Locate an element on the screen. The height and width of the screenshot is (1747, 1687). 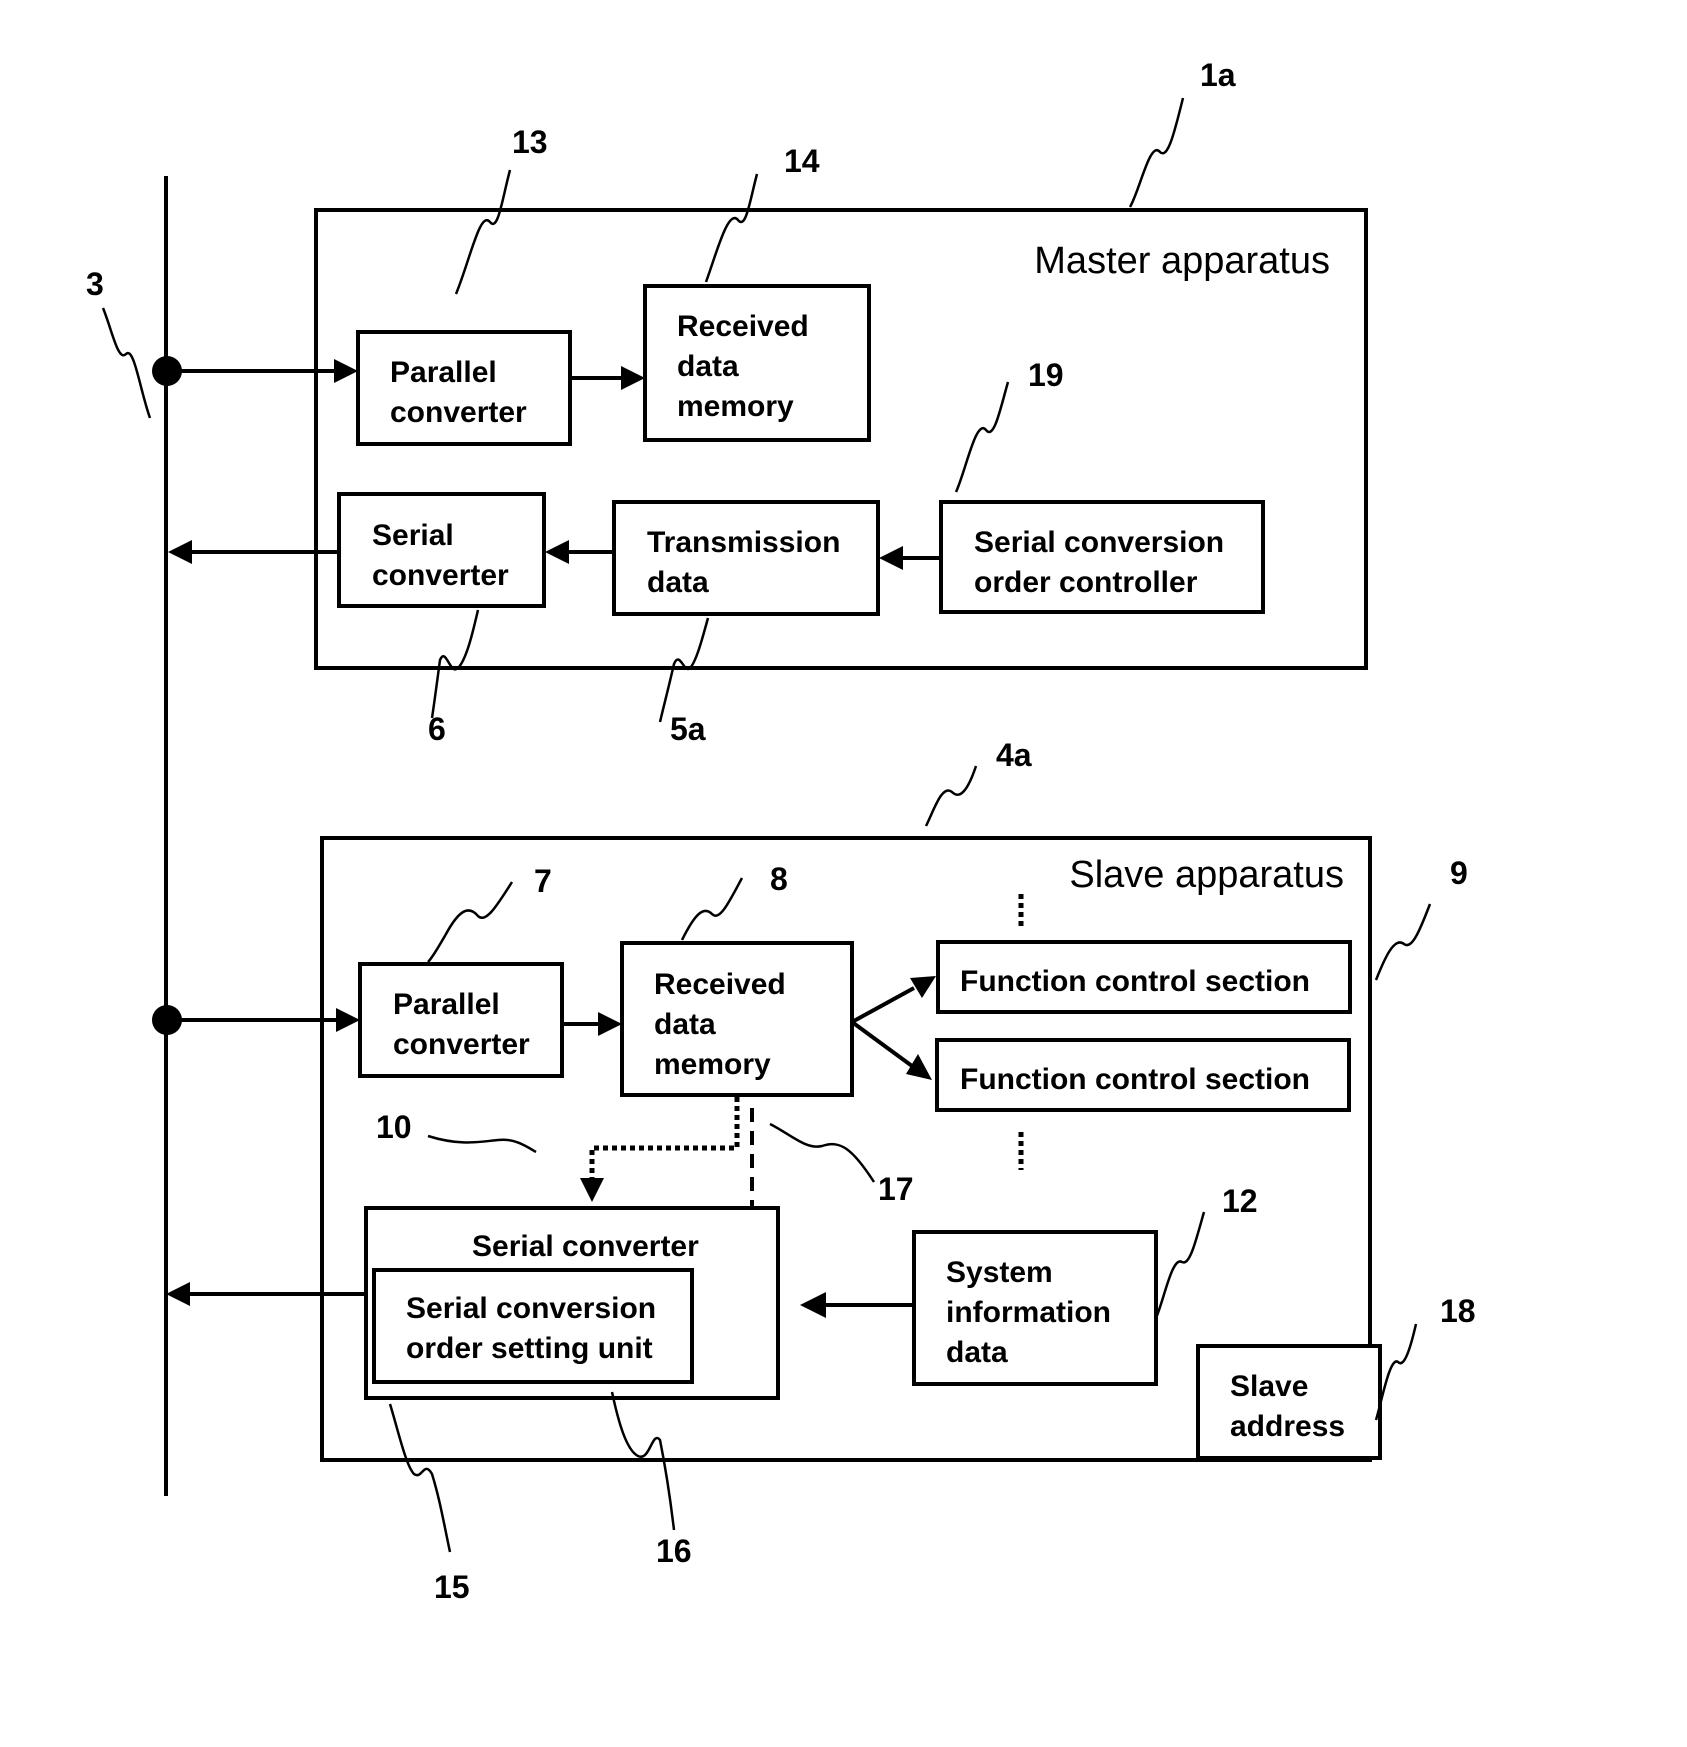
arrowhead-system-info is located at coordinates (813, 1305).